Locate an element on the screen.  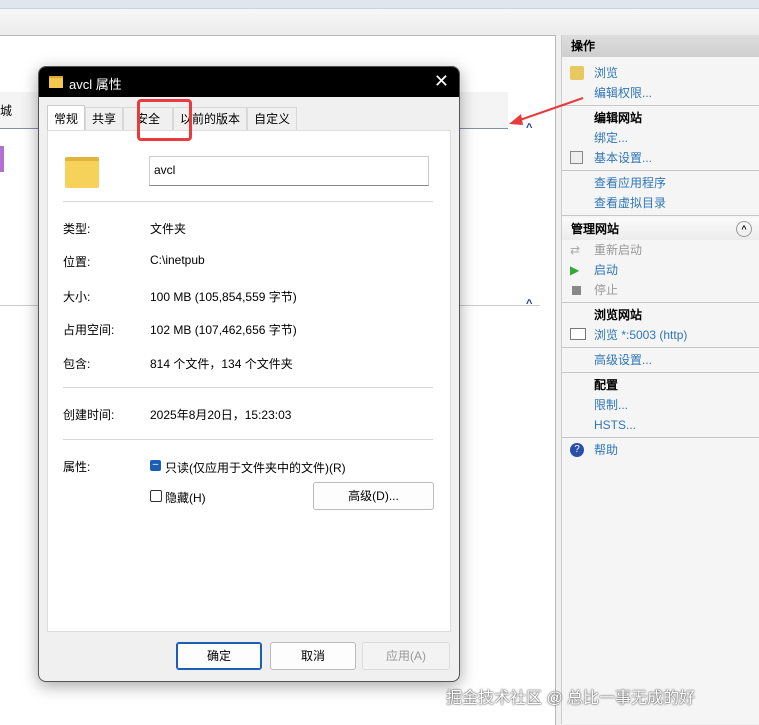
action-start: ▶ 启动 is located at coordinates (660, 270).